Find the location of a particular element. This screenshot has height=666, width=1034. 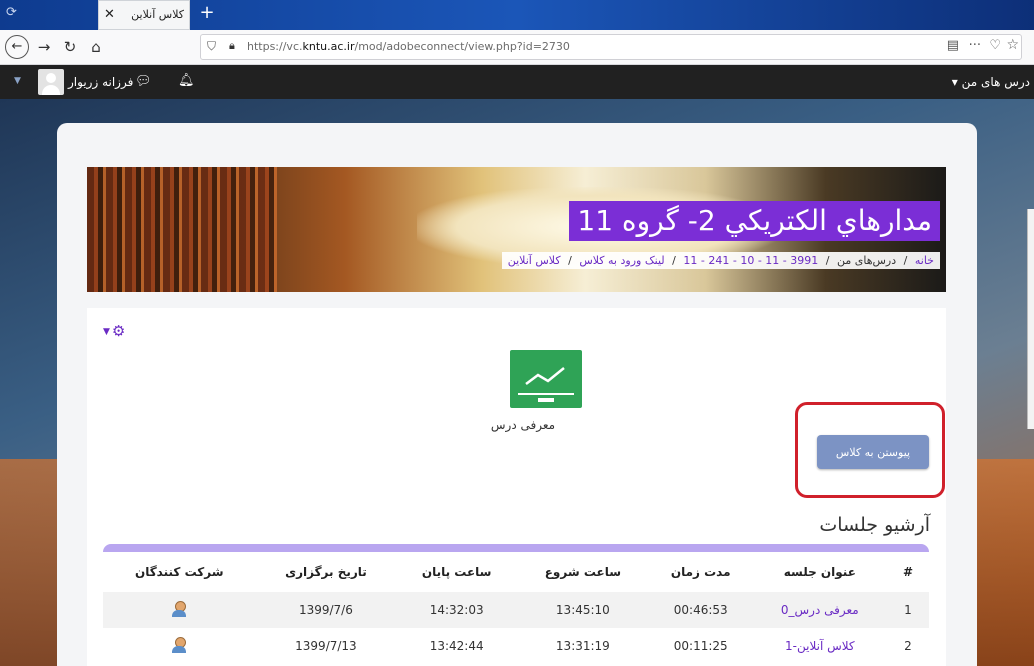

activity-label: معرفی درس is located at coordinates (523, 425).